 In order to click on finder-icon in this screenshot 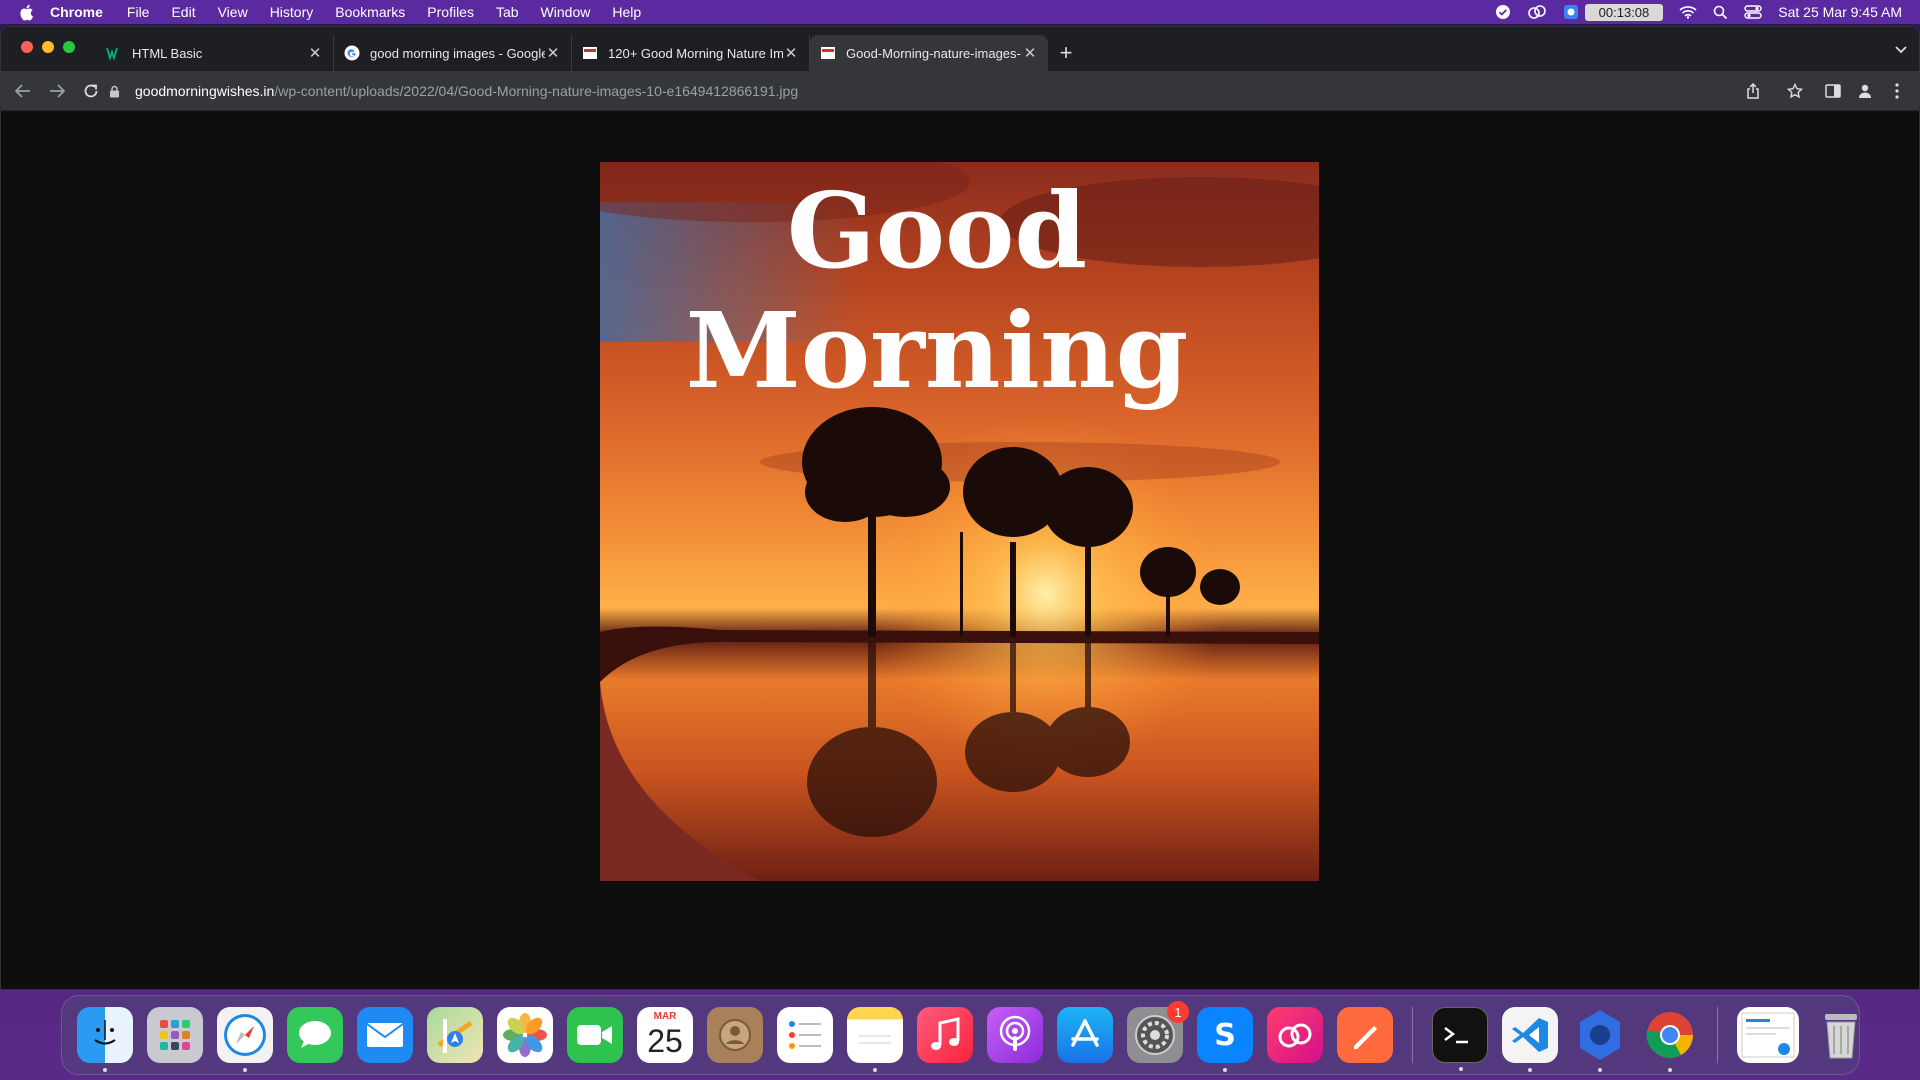, I will do `click(105, 1039)`.